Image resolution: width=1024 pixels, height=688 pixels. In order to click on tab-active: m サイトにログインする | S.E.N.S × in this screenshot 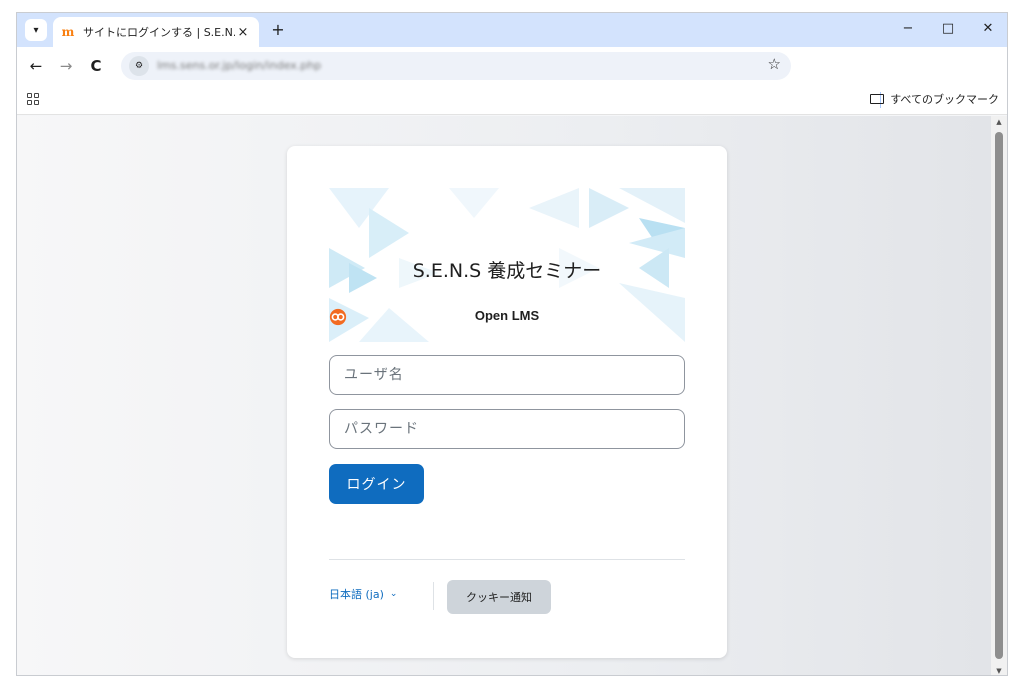, I will do `click(156, 32)`.